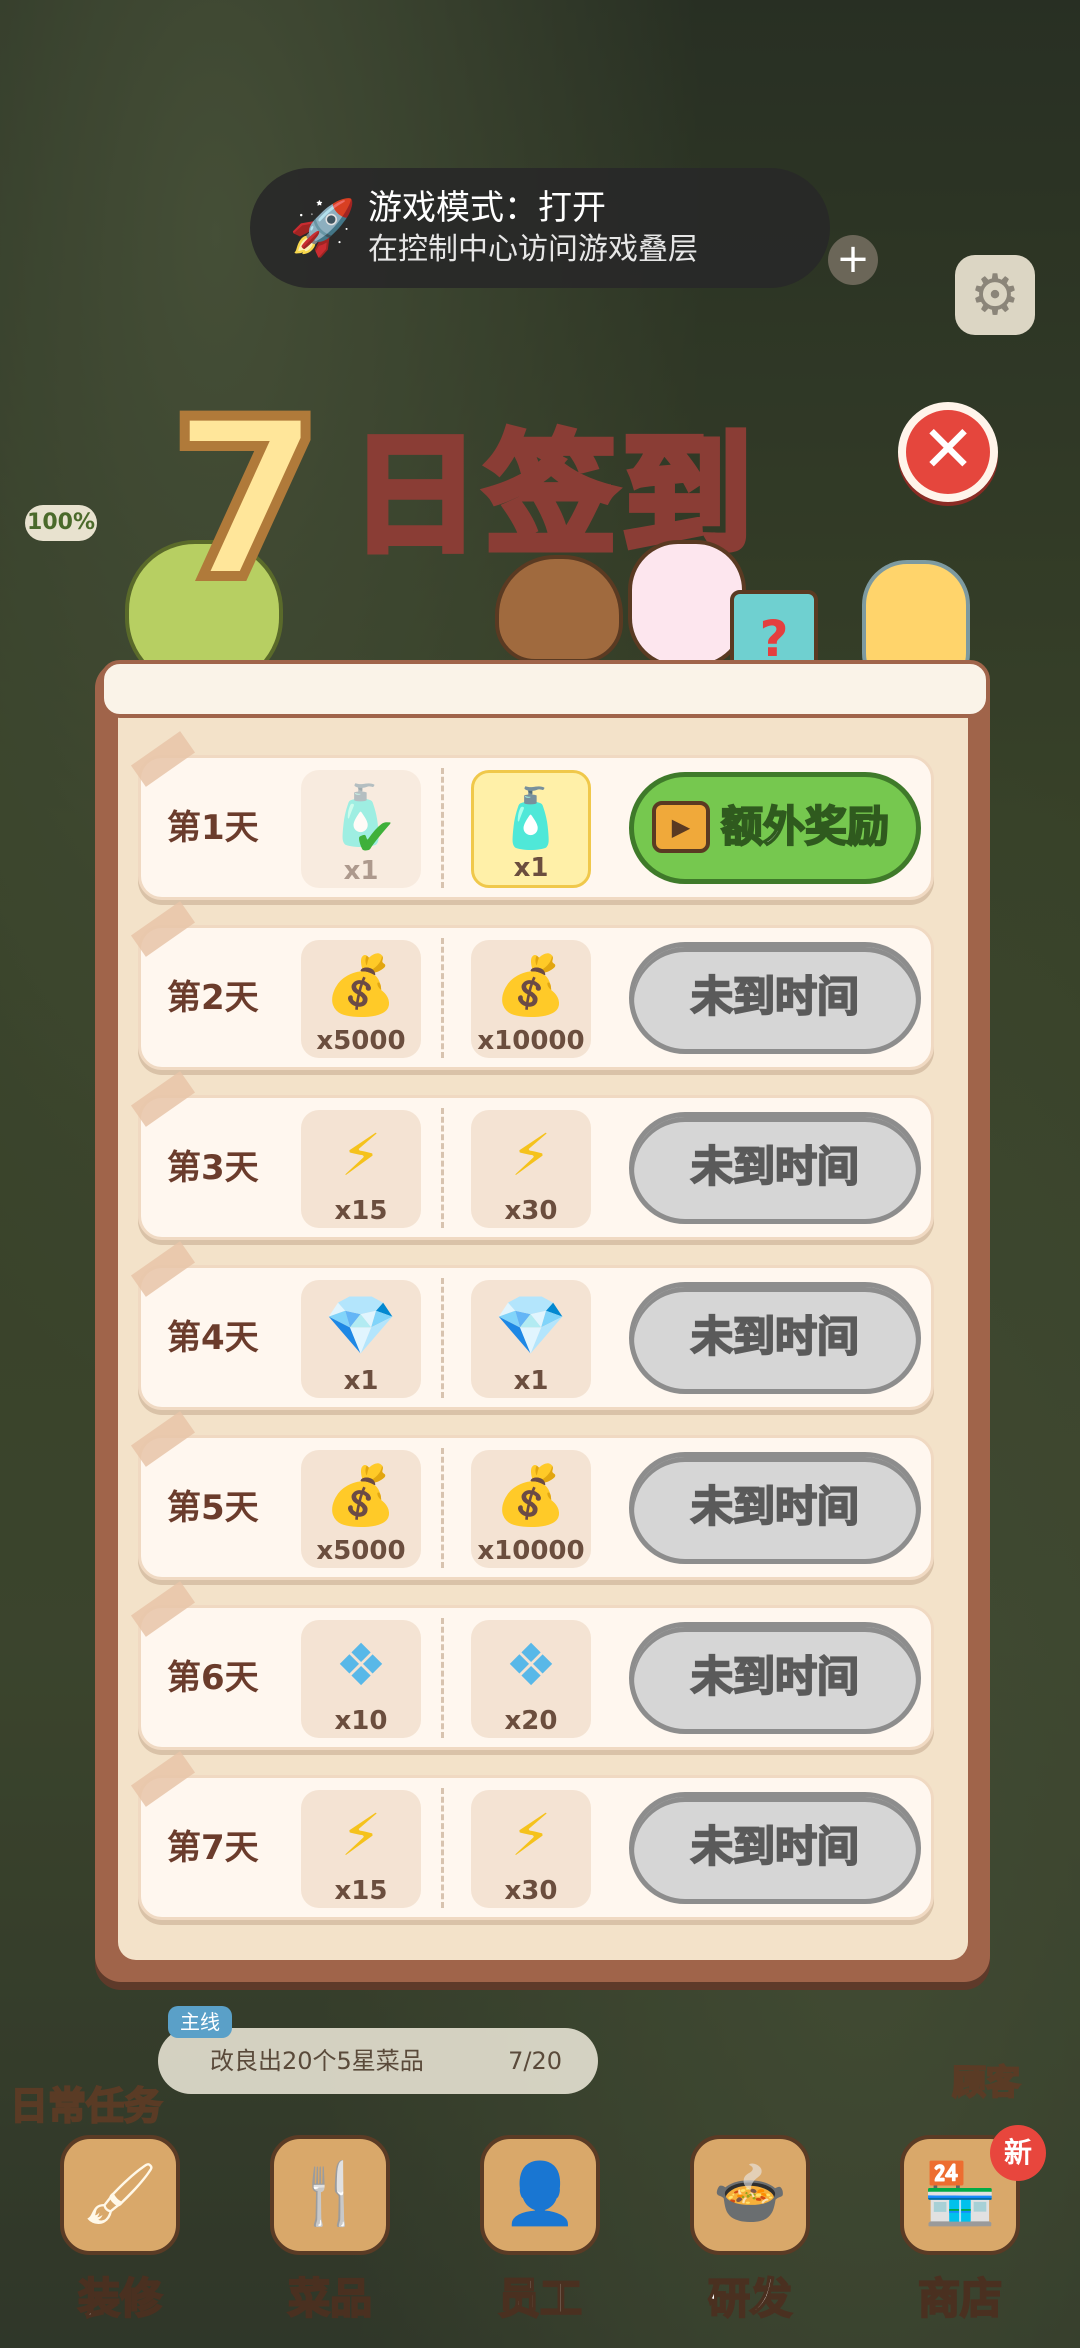 This screenshot has width=1080, height=2348. What do you see at coordinates (330, 2298) in the screenshot?
I see `nav-label: 菜品` at bounding box center [330, 2298].